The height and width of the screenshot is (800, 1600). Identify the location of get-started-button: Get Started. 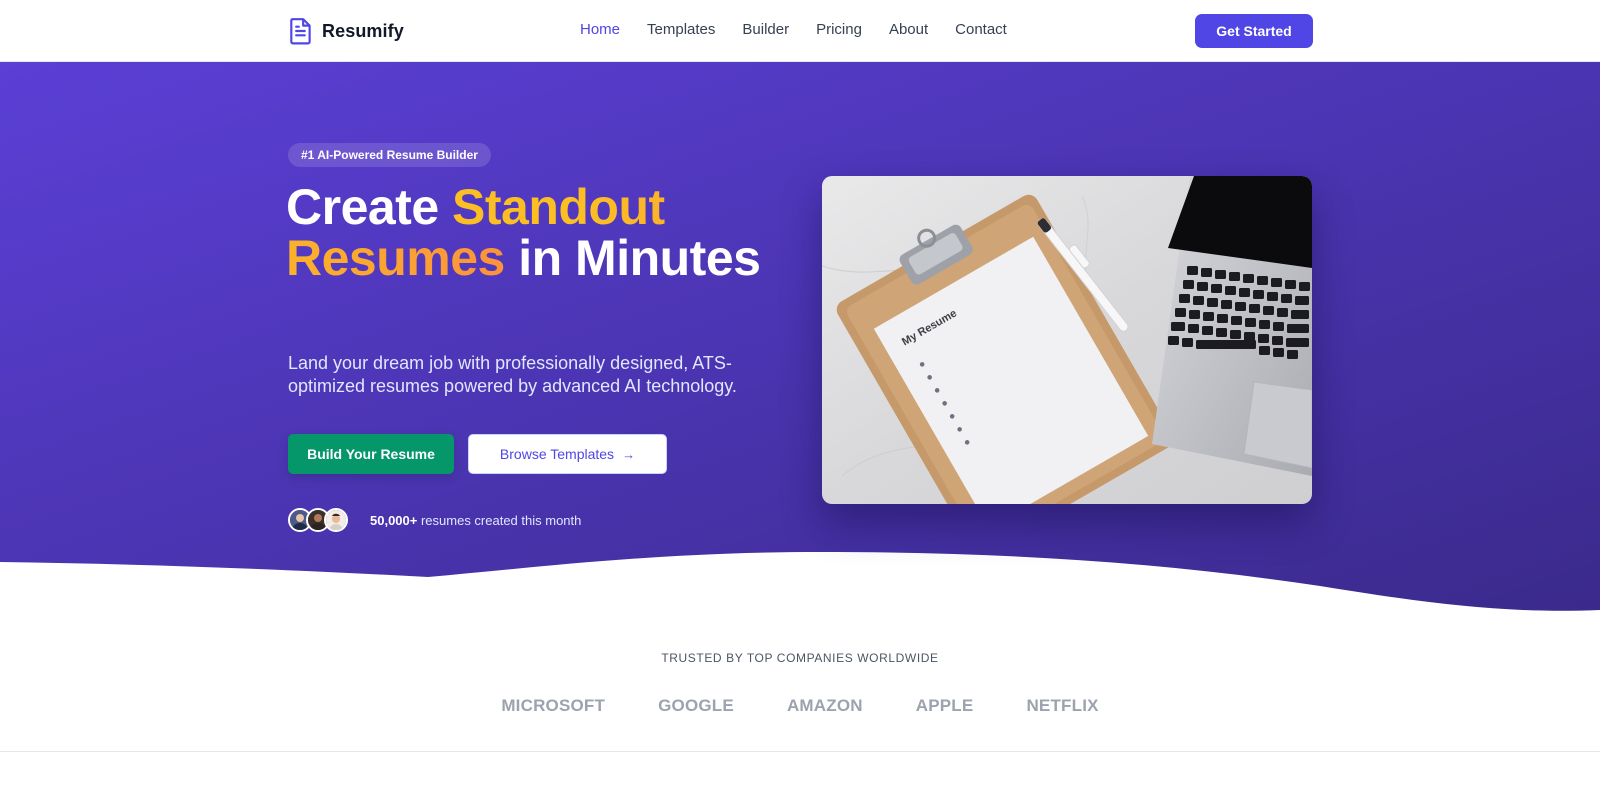
(1254, 31).